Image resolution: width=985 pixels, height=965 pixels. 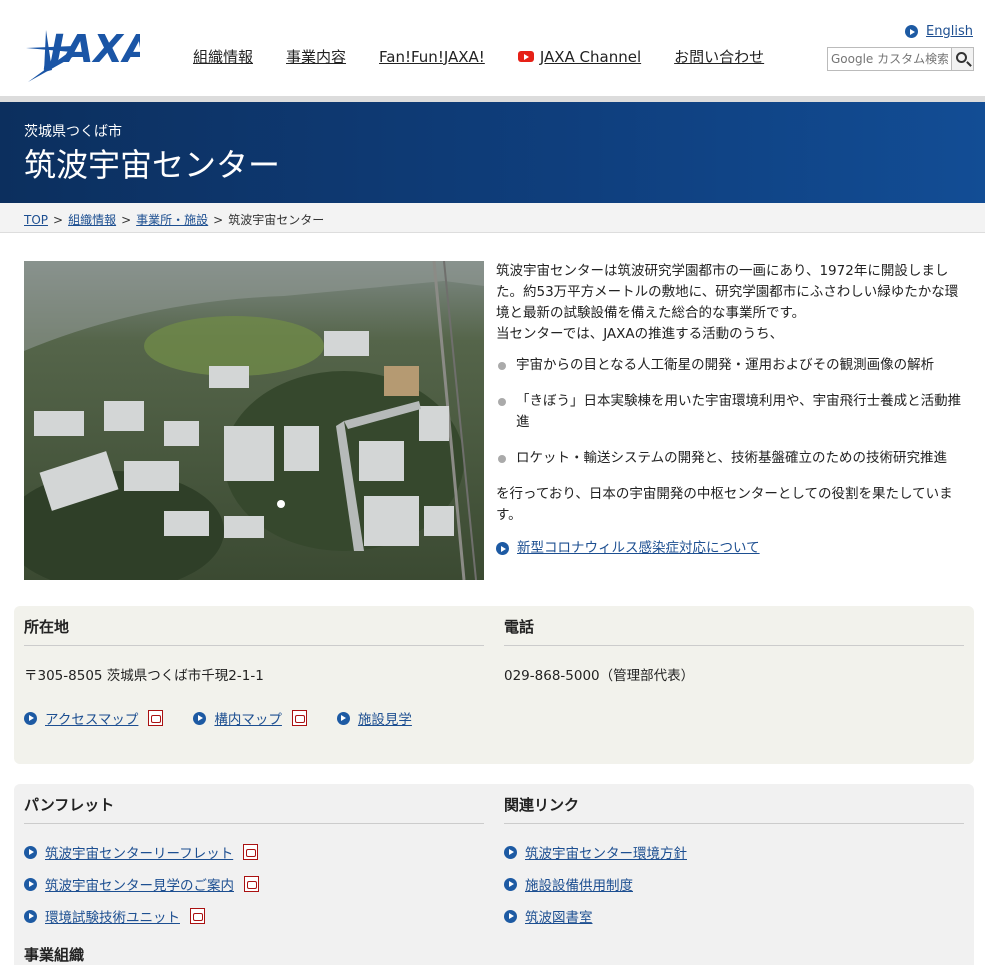 I want to click on access-map-item: アクセスマップ, so click(x=94, y=718).